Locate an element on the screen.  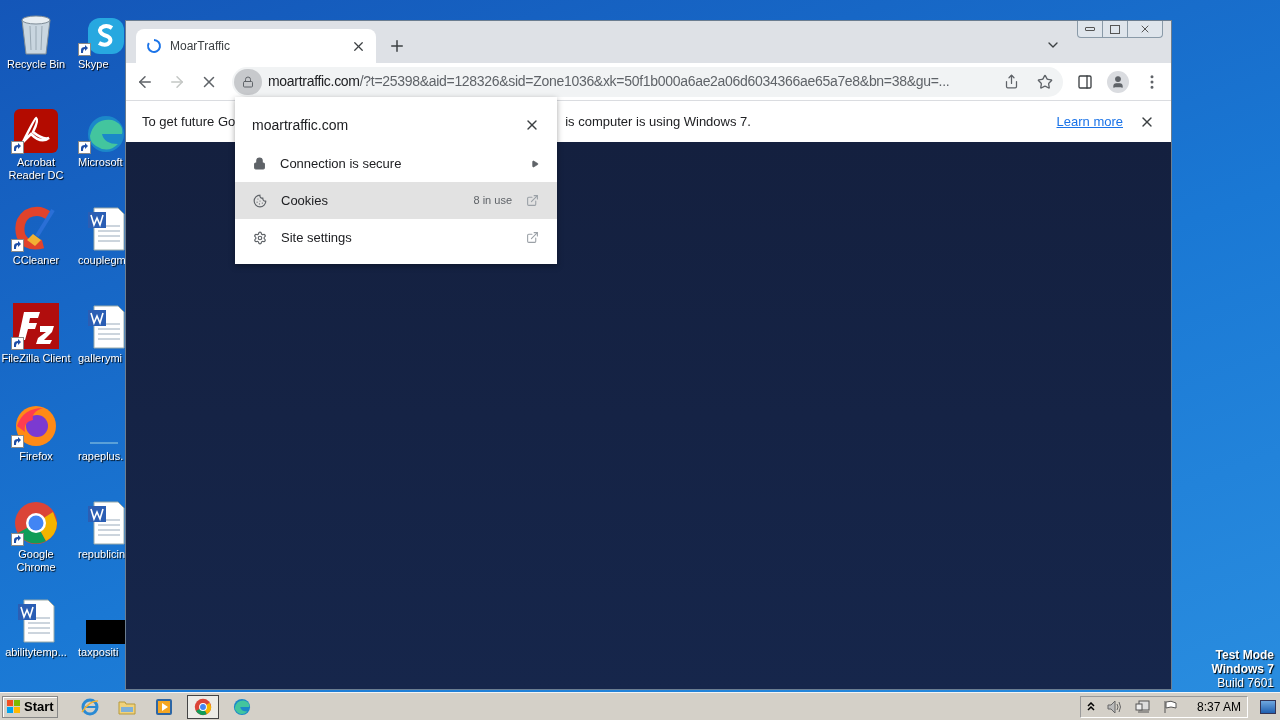
desktop-icon-label: Skype is located at coordinates (93, 64).